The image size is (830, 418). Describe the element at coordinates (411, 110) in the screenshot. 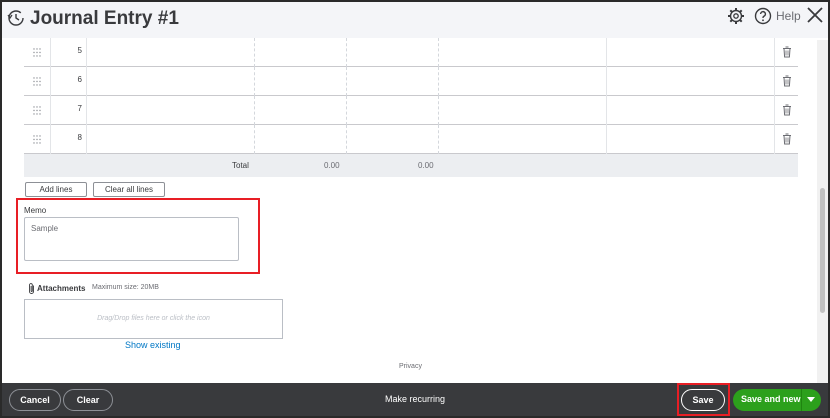

I see `table-row: 7` at that location.